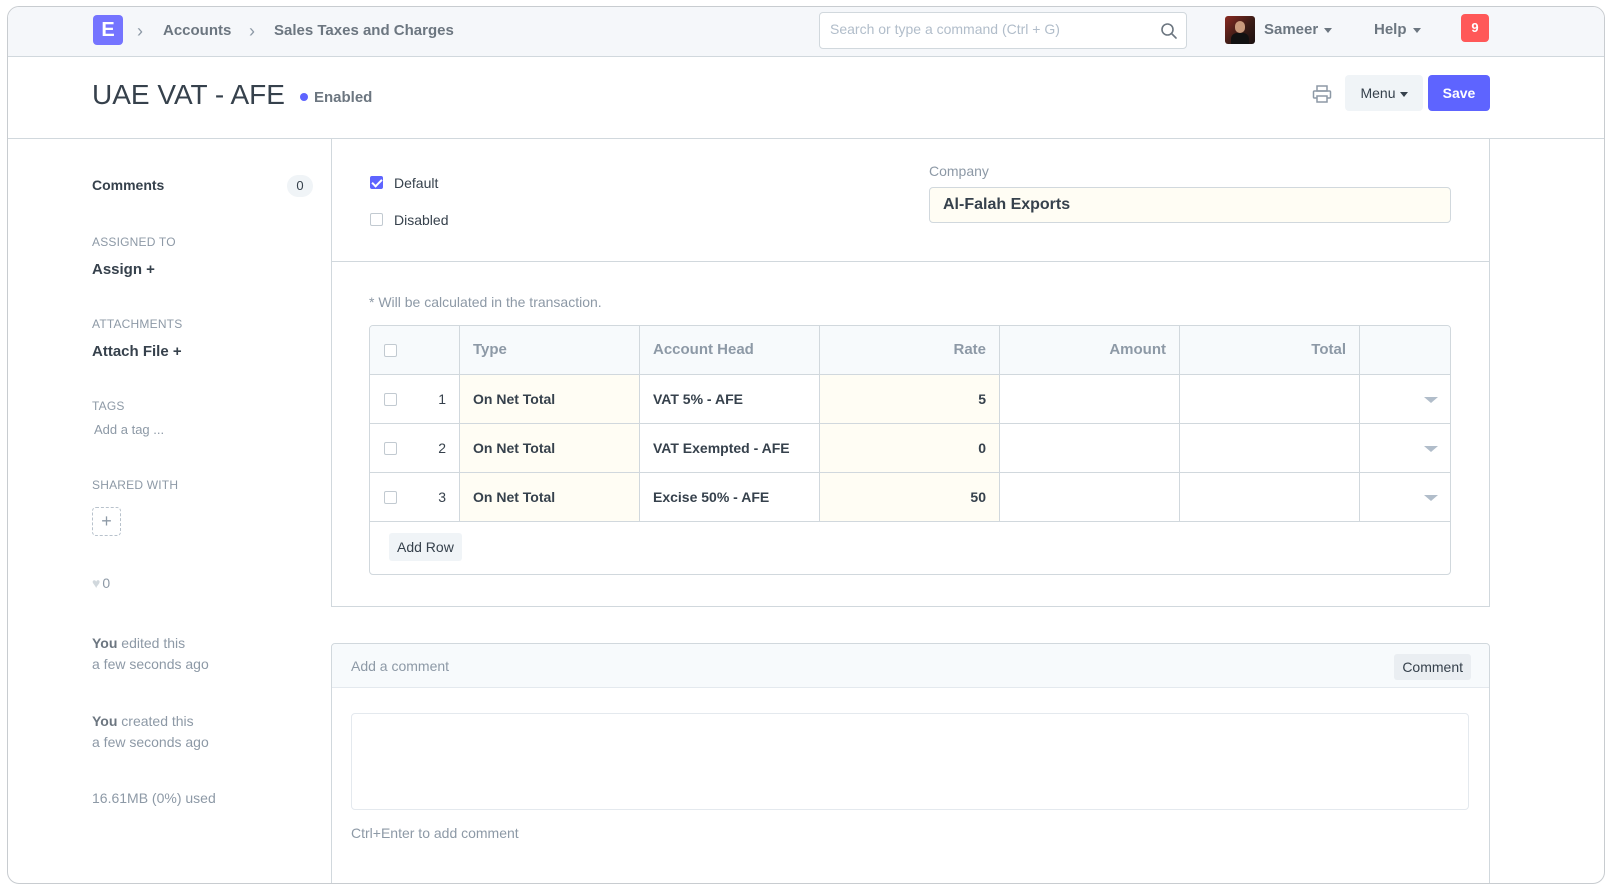  I want to click on comment-header: Add a comment Comment, so click(910, 666).